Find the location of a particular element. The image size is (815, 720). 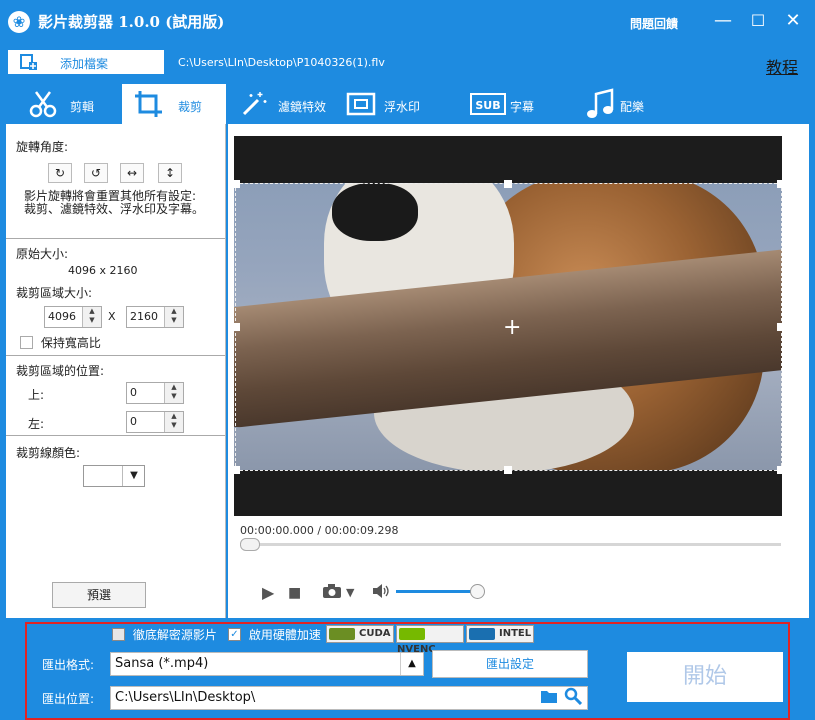

original-size-label: 原始大小: is located at coordinates (42, 254).